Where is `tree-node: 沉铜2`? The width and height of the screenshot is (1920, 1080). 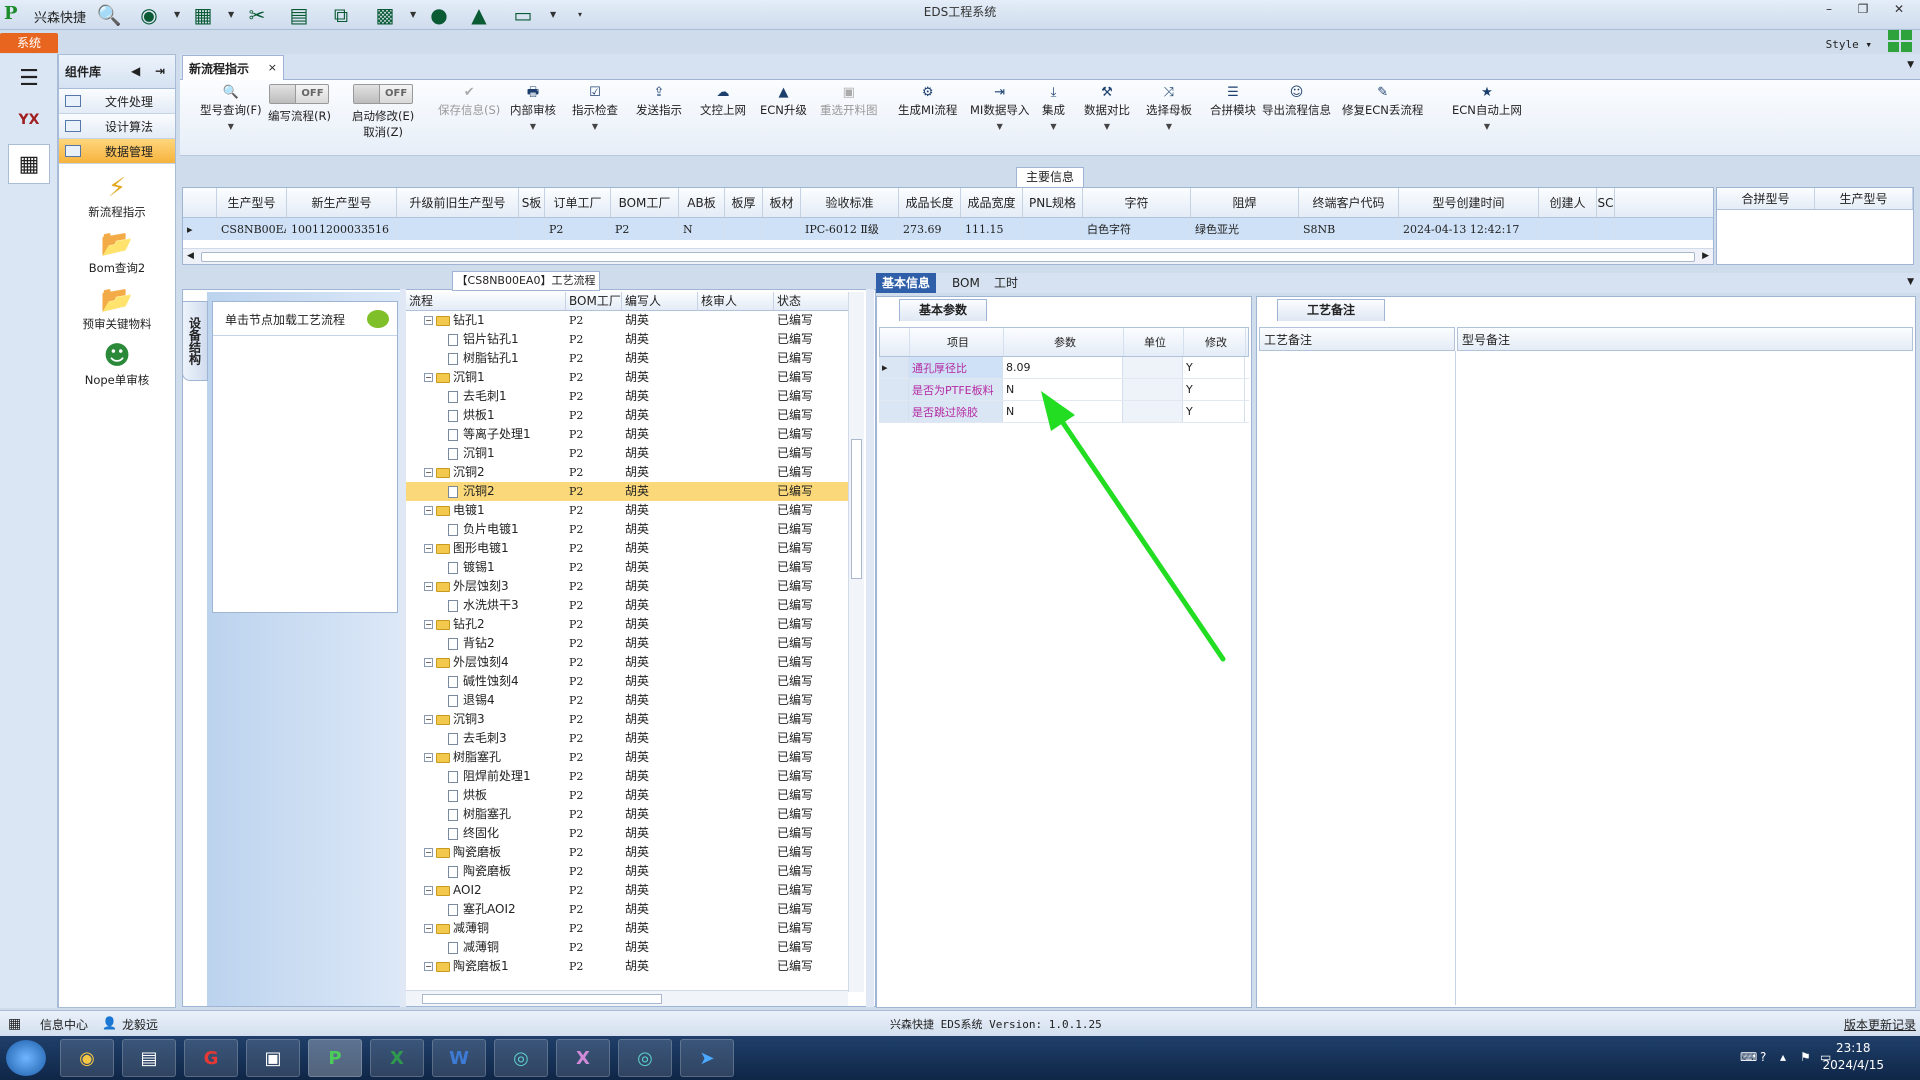
tree-node: 沉铜2 is located at coordinates (486, 491).